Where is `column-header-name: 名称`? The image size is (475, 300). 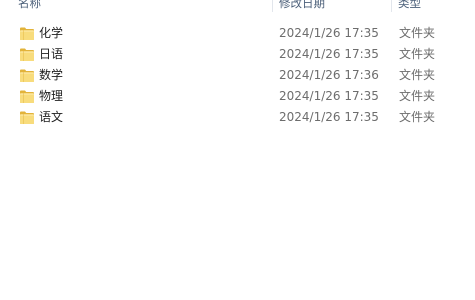 column-header-name: 名称 is located at coordinates (145, 6).